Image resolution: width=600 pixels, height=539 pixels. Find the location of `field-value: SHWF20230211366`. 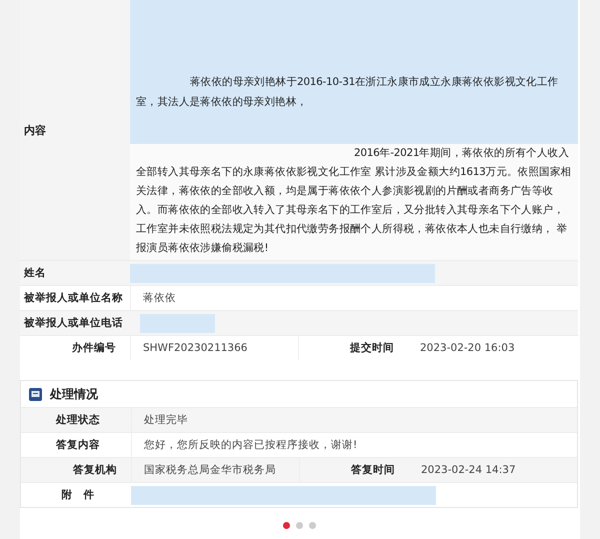

field-value: SHWF20230211366 is located at coordinates (214, 348).